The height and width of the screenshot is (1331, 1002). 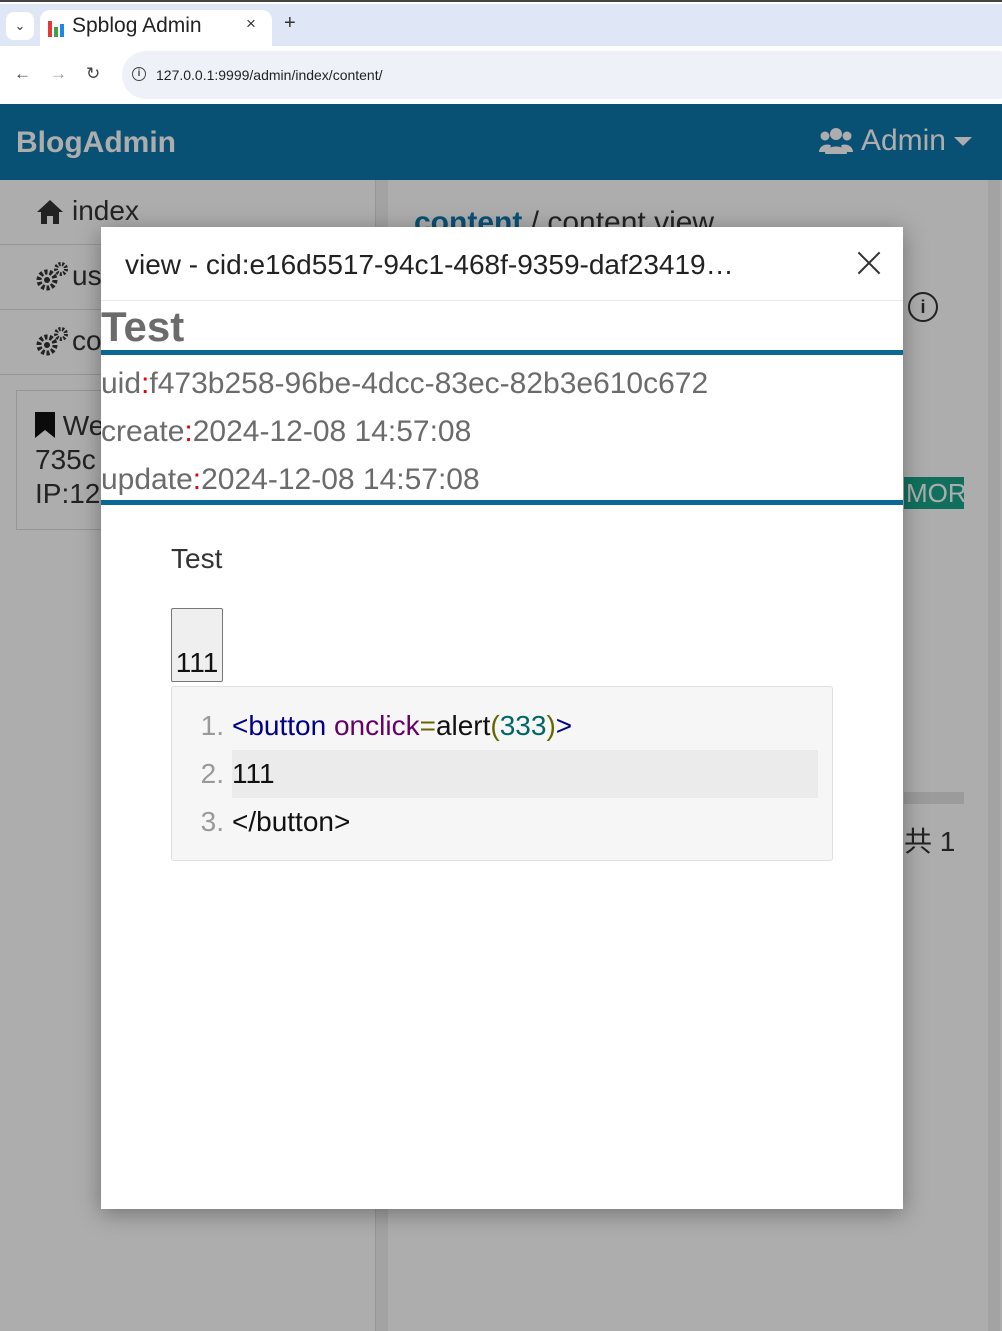 What do you see at coordinates (197, 645) in the screenshot?
I see `rendered-demo-button: 111` at bounding box center [197, 645].